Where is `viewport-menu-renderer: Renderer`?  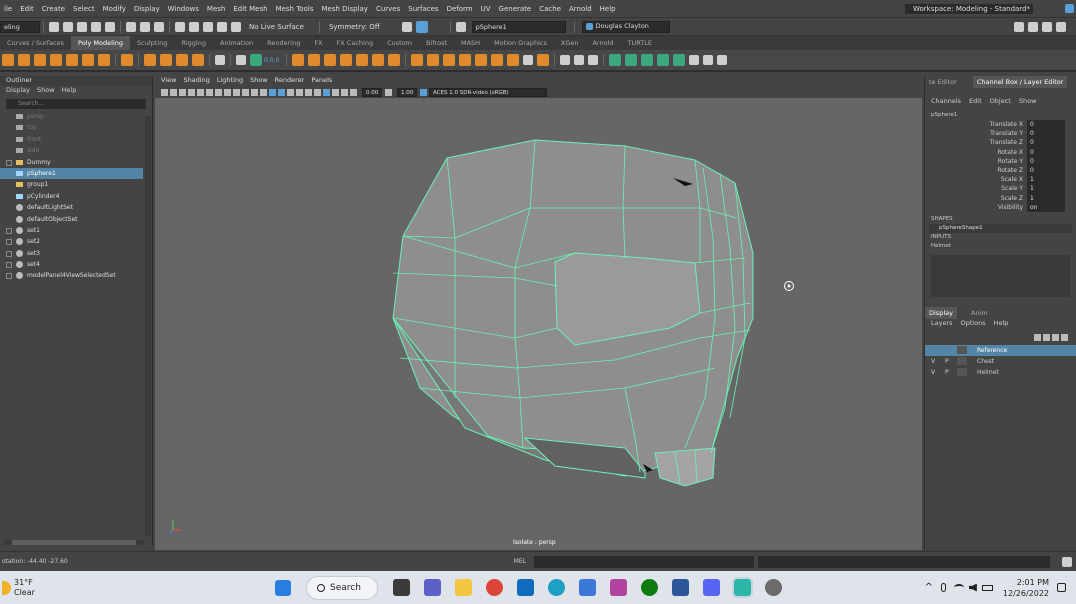
viewport-menu-renderer: Renderer is located at coordinates (290, 80).